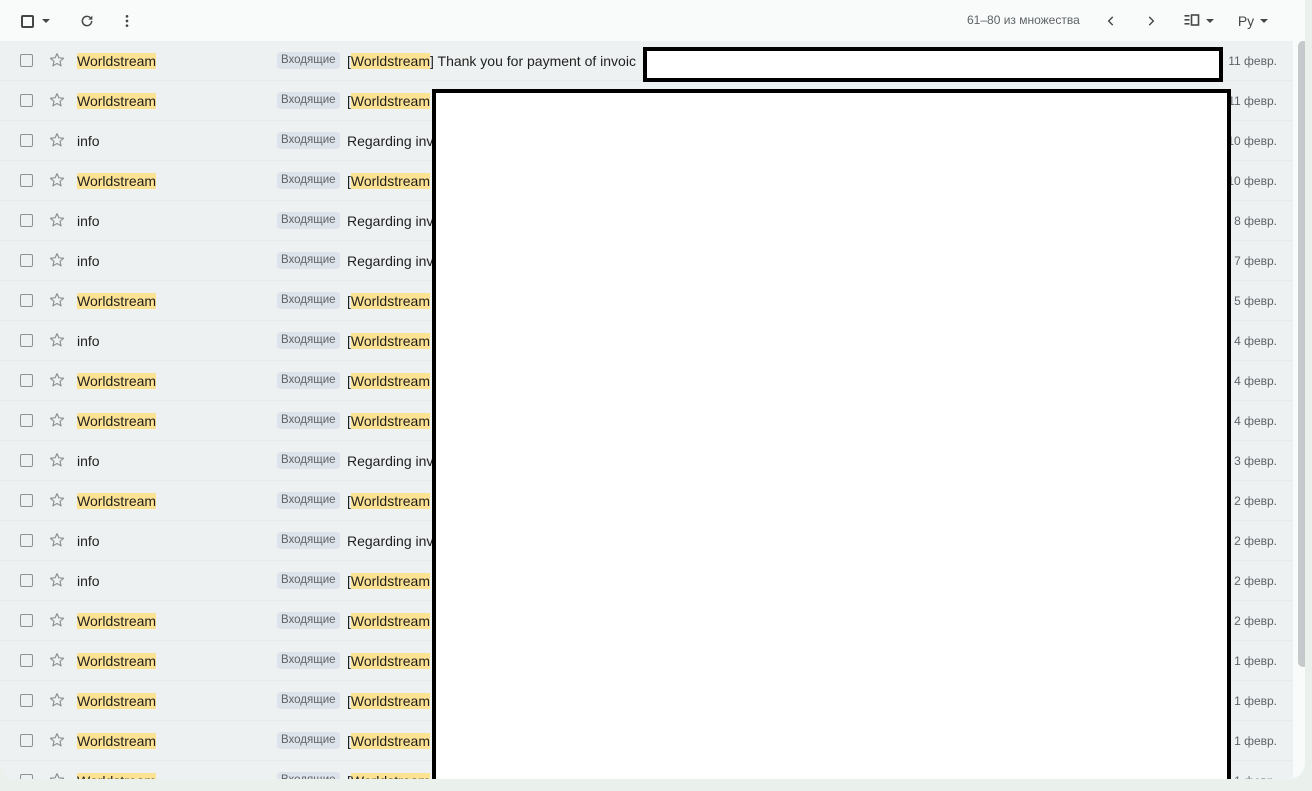 The image size is (1312, 791). Describe the element at coordinates (1252, 61) in the screenshot. I see `email-date: 11 февр.` at that location.